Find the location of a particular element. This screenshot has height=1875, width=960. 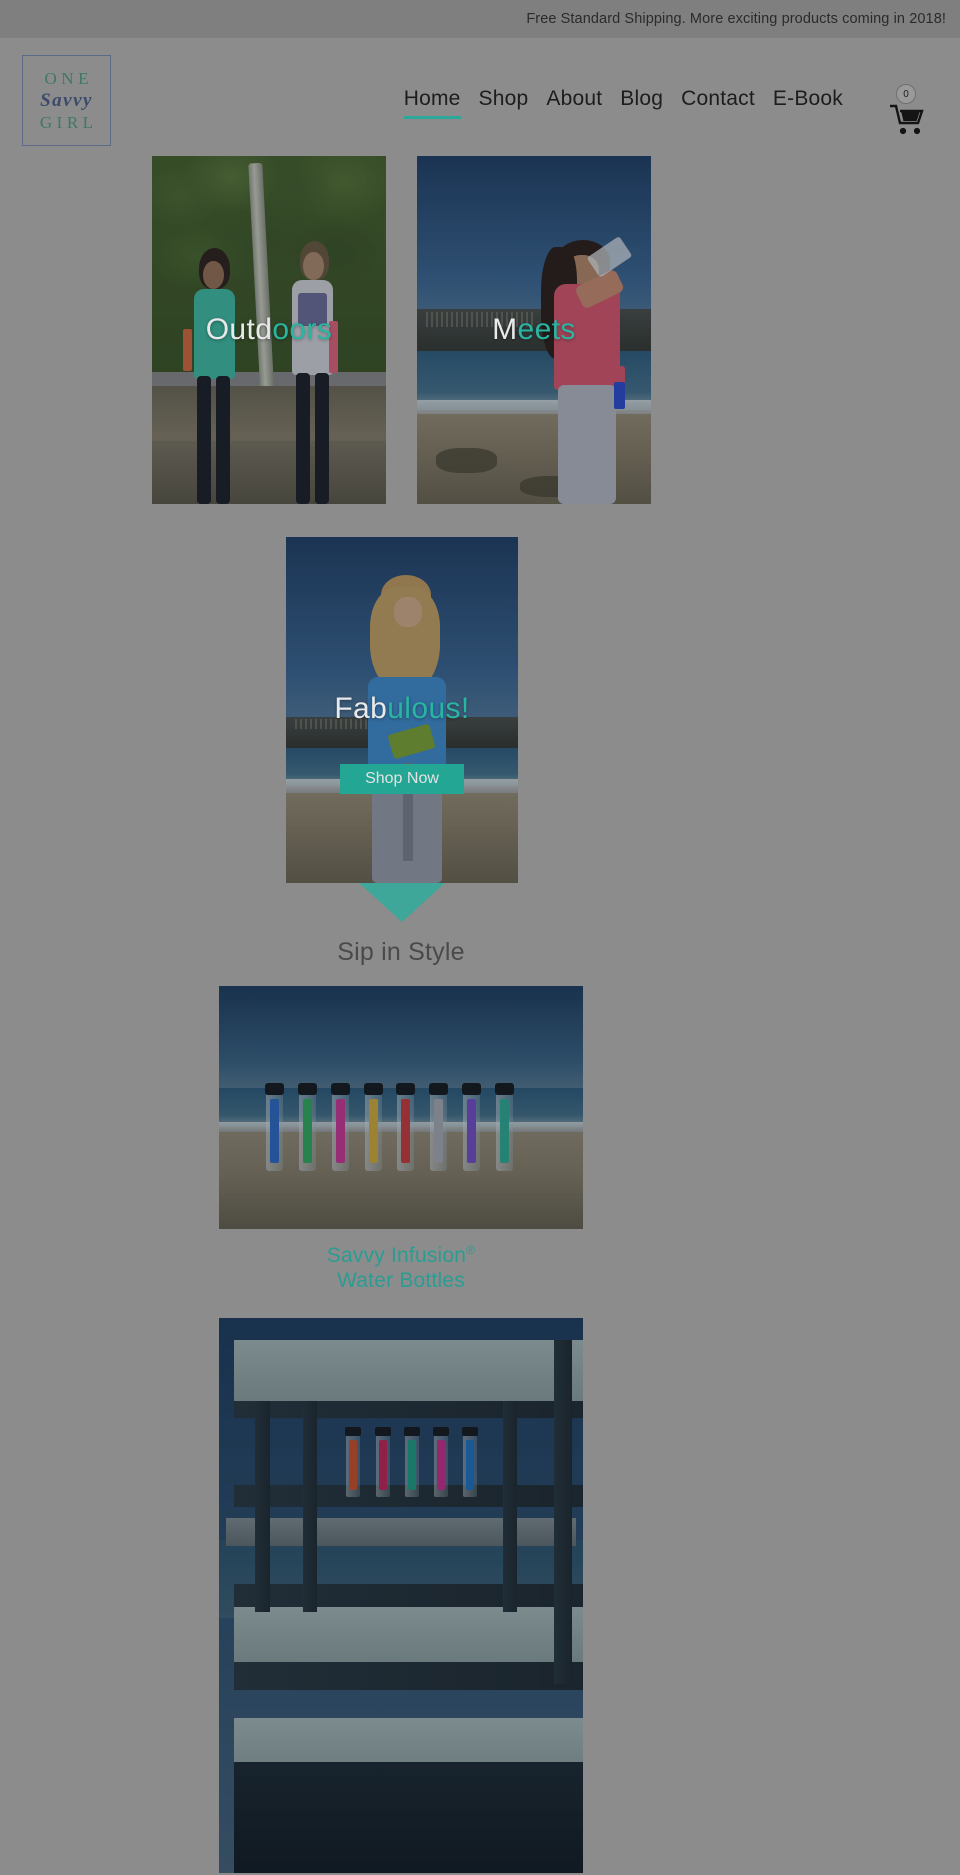

logo-line-girl: GIRL is located at coordinates (68, 122).